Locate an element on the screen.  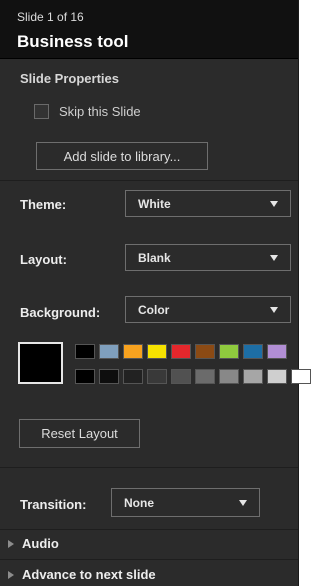
slide-properties-heading: Slide Properties is located at coordinates (69, 78).